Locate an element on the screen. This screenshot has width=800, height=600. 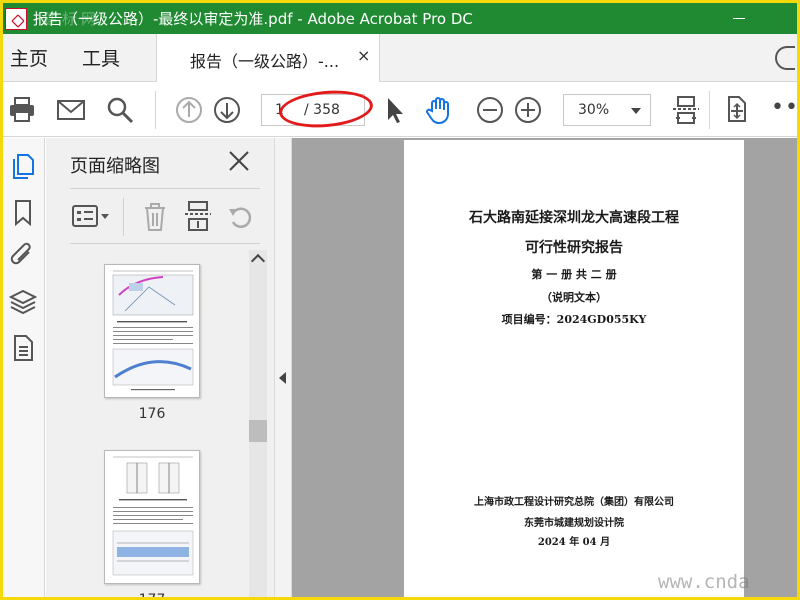
delete-icon is located at coordinates (155, 217).